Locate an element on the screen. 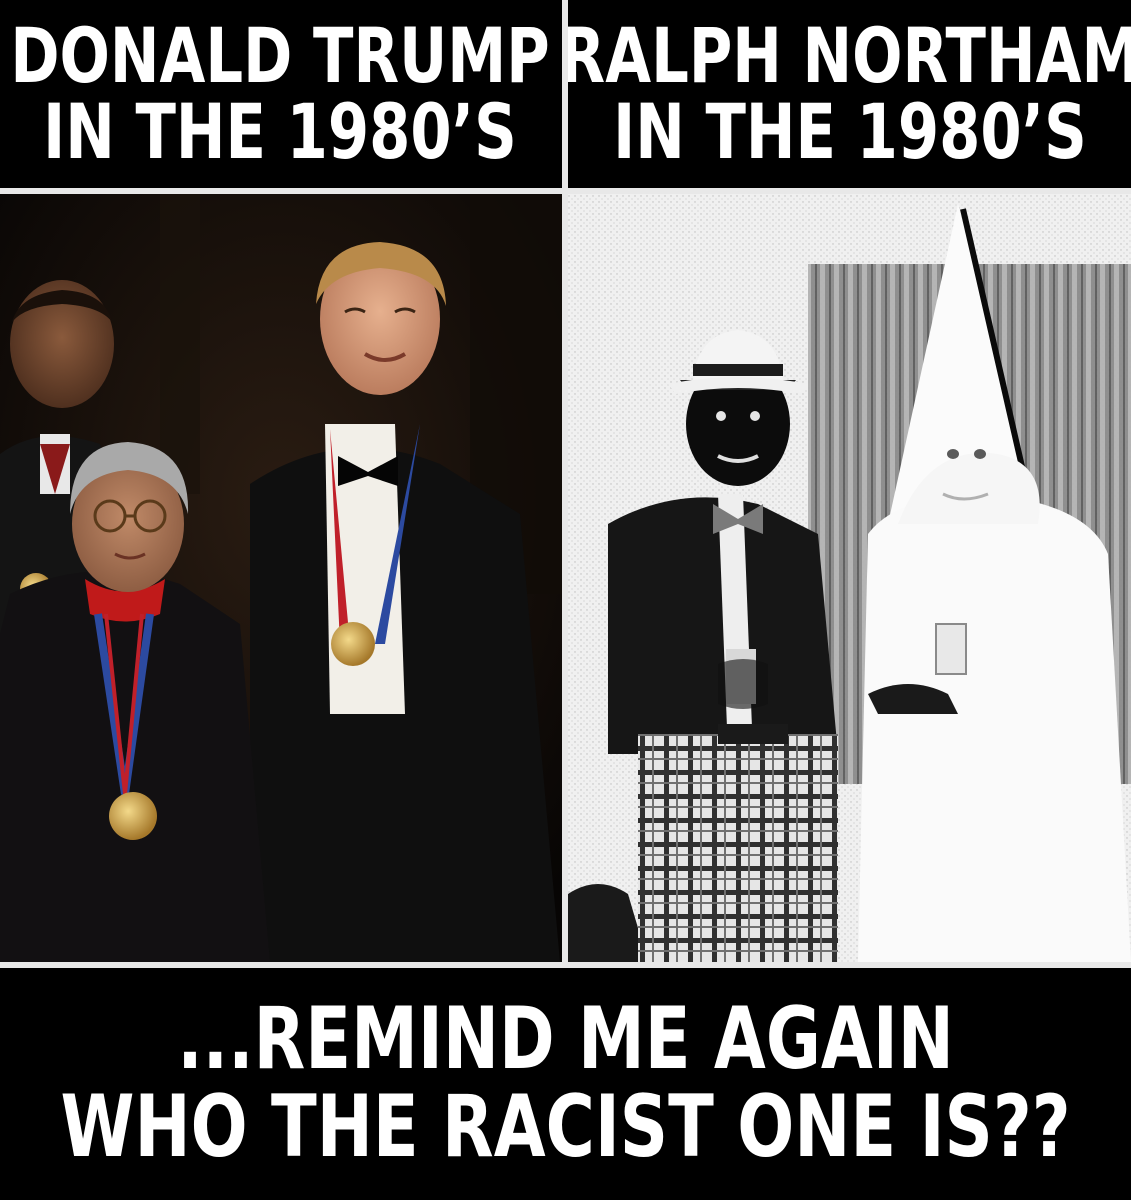  header-left-caption: DONALD TRUMP IN THE 1980’S is located at coordinates (279, 94).